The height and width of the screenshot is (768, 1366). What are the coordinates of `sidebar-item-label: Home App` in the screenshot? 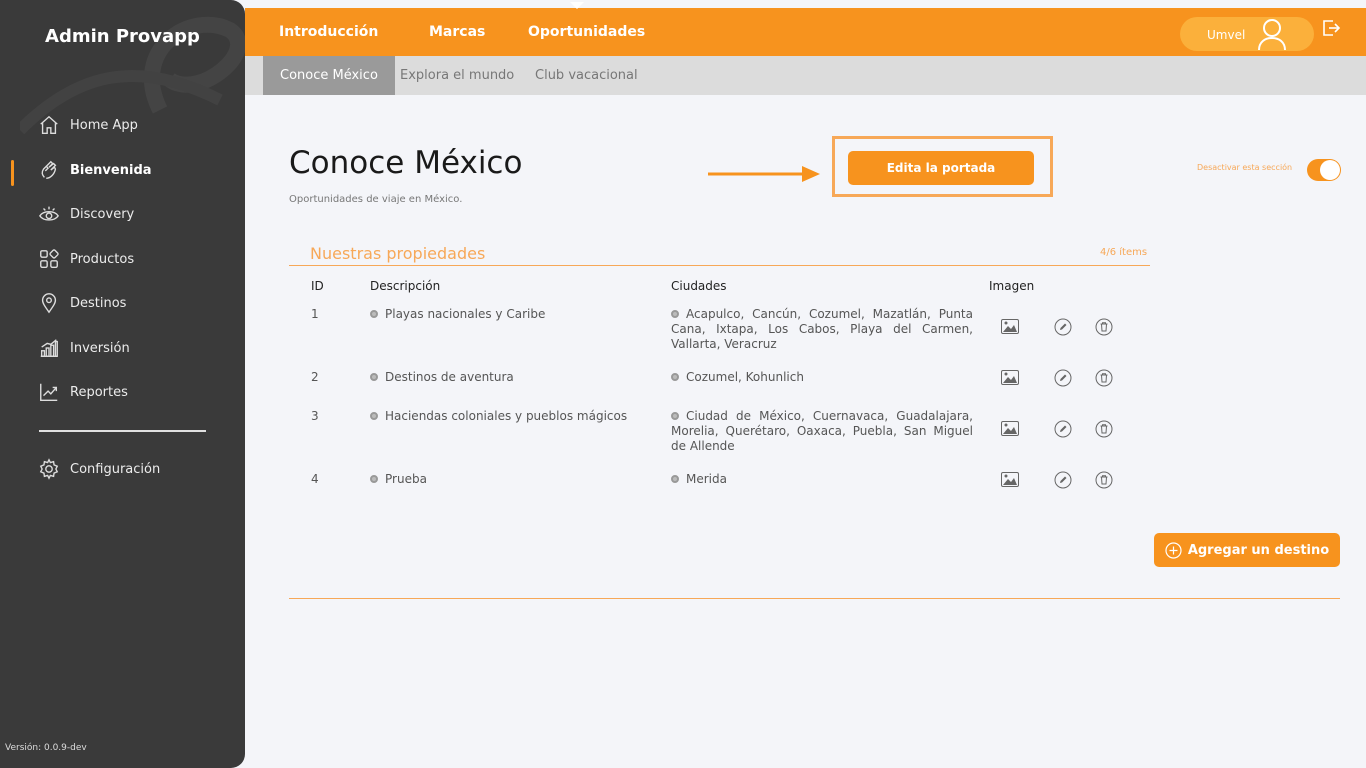 It's located at (104, 125).